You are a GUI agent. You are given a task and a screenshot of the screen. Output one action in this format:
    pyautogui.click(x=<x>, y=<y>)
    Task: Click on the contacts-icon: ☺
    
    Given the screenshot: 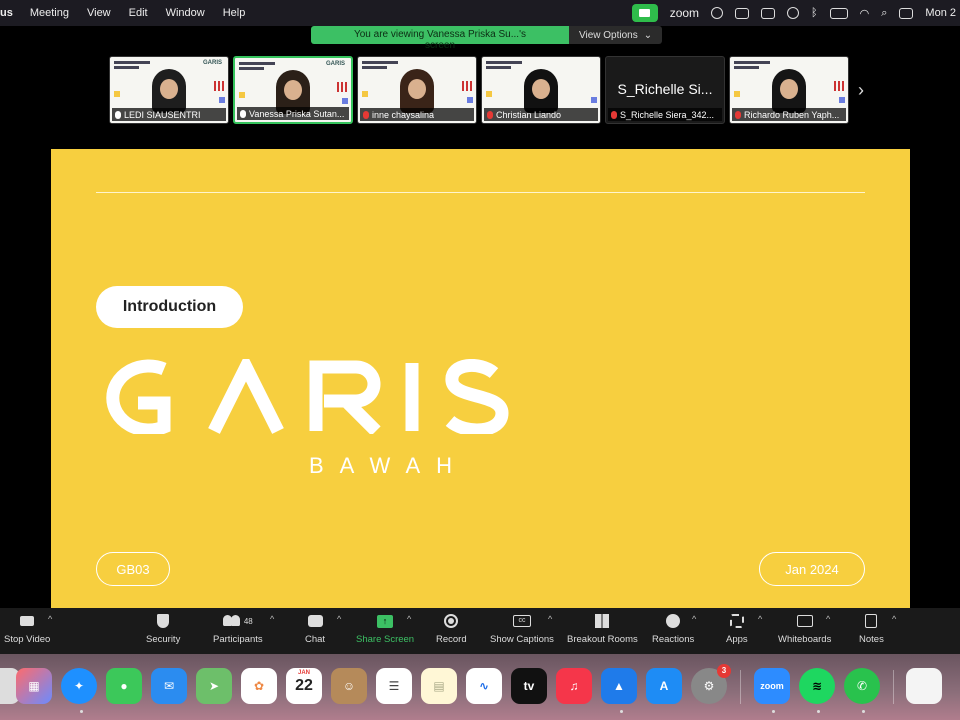 What is the action you would take?
    pyautogui.click(x=349, y=686)
    